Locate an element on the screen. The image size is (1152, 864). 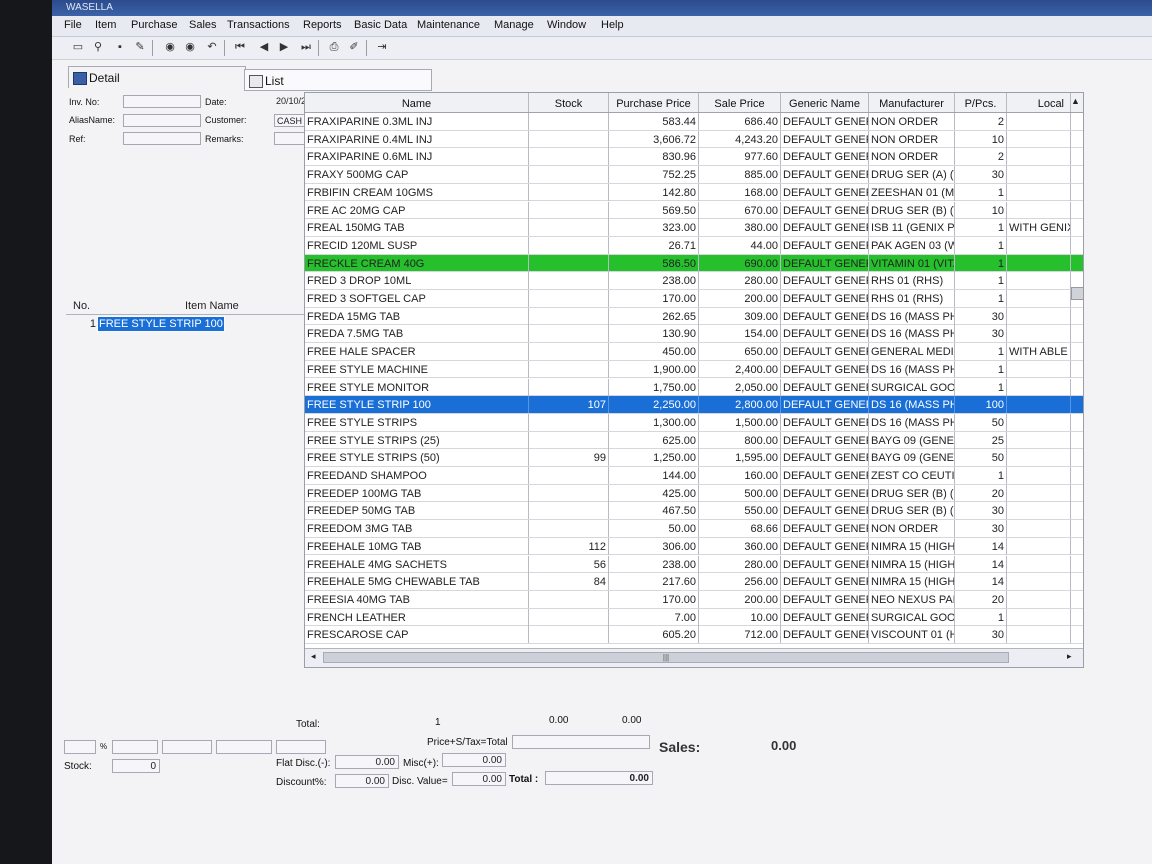
col-purchase-price: Purchase Price is located at coordinates (654, 102).